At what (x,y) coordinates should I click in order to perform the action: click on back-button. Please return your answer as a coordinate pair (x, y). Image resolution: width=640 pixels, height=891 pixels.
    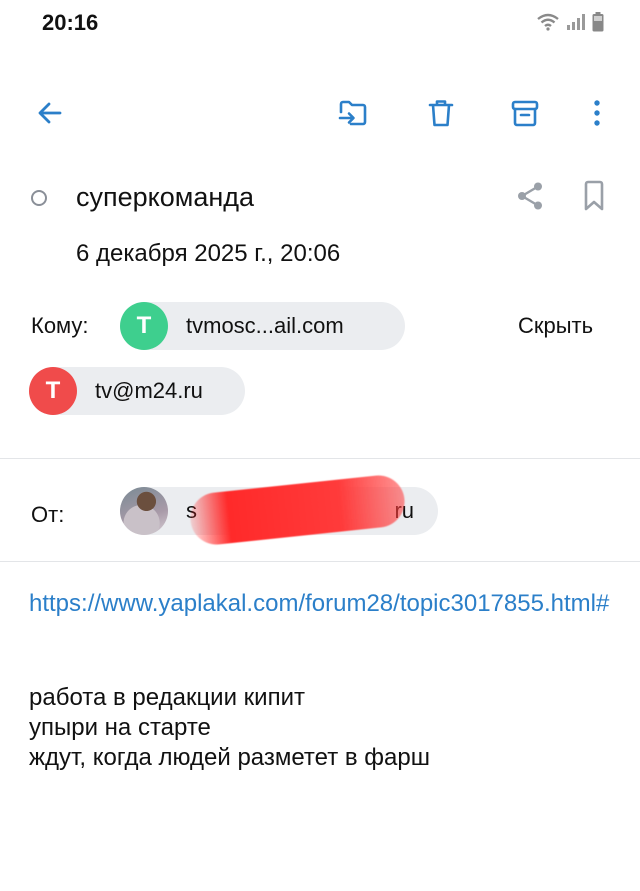
    Looking at the image, I should click on (50, 113).